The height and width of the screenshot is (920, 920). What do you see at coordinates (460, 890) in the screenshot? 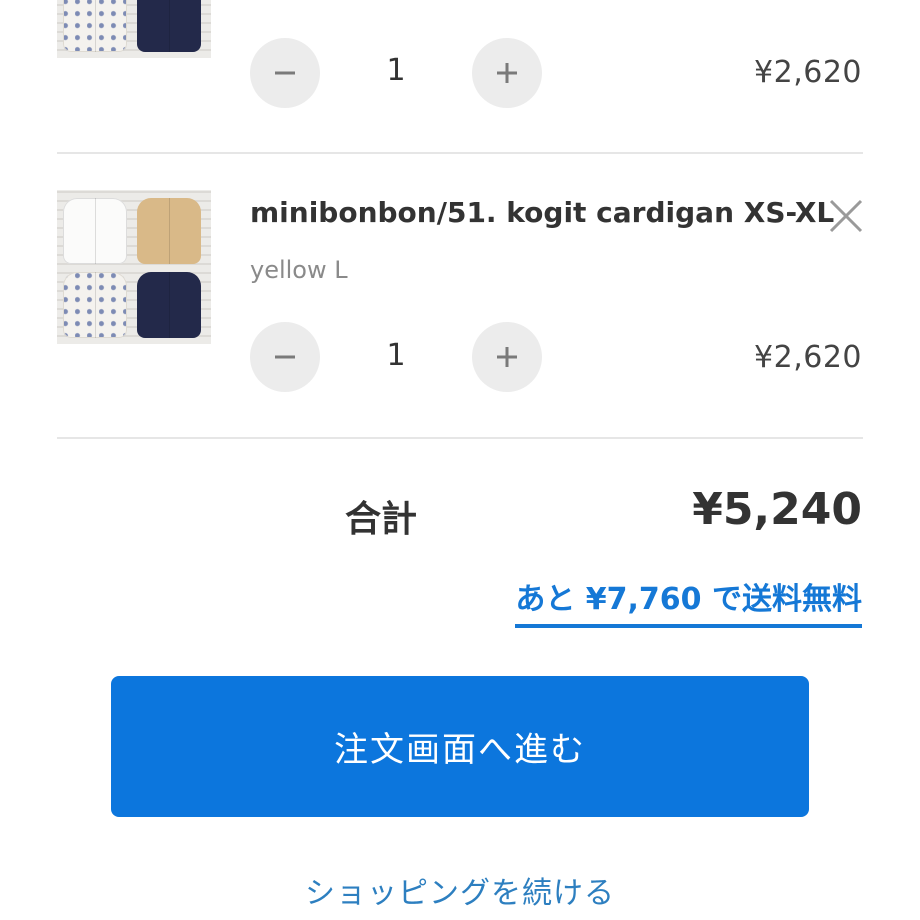
I see `continue-shopping-link: ショッピングを続ける` at bounding box center [460, 890].